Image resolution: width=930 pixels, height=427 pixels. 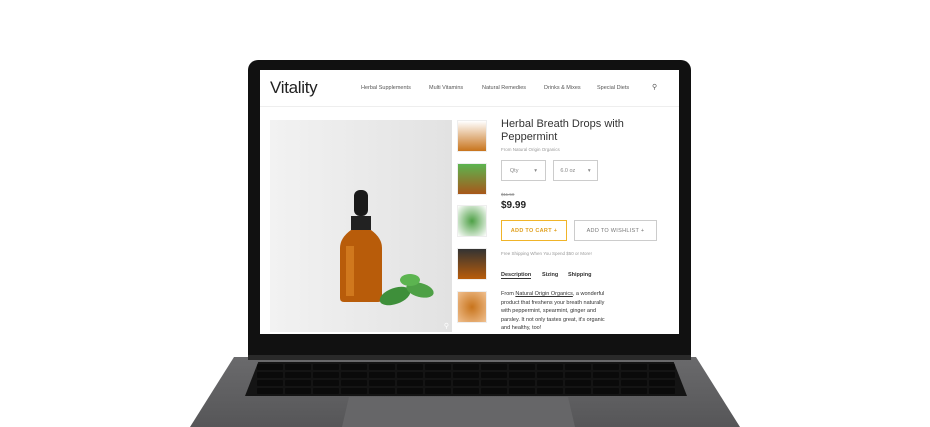 I want to click on trackpad, so click(x=458, y=412).